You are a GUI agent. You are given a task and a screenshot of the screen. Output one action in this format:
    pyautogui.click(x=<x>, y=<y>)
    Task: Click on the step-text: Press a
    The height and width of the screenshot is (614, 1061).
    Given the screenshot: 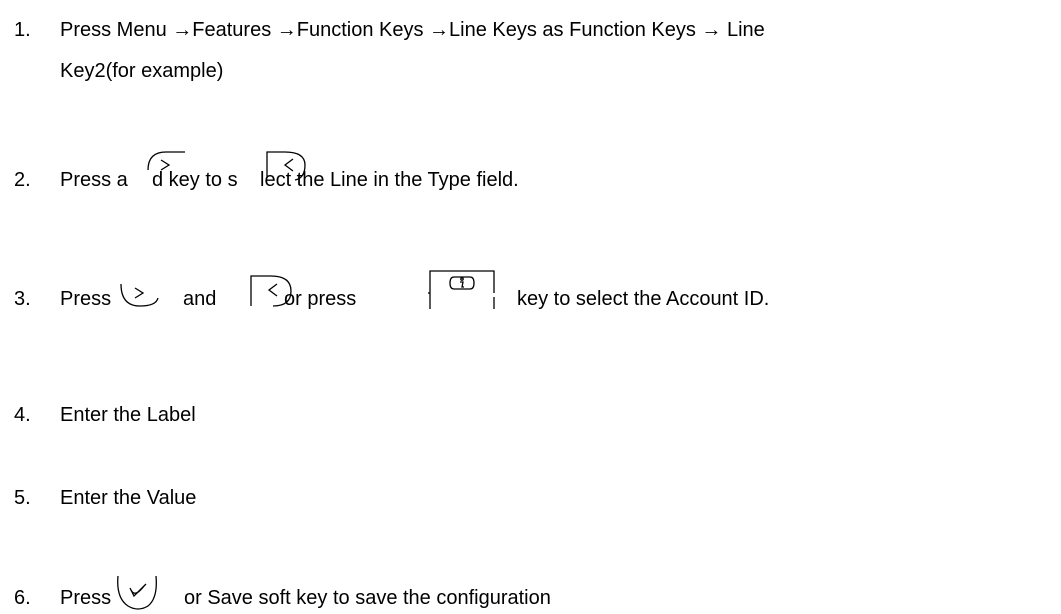 What is the action you would take?
    pyautogui.click(x=94, y=180)
    